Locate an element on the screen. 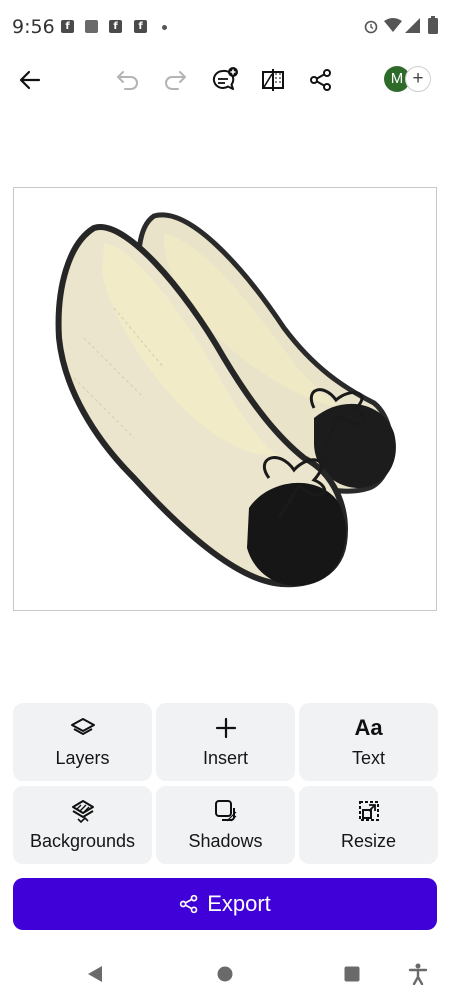 The image size is (450, 1000). share-button is located at coordinates (321, 80).